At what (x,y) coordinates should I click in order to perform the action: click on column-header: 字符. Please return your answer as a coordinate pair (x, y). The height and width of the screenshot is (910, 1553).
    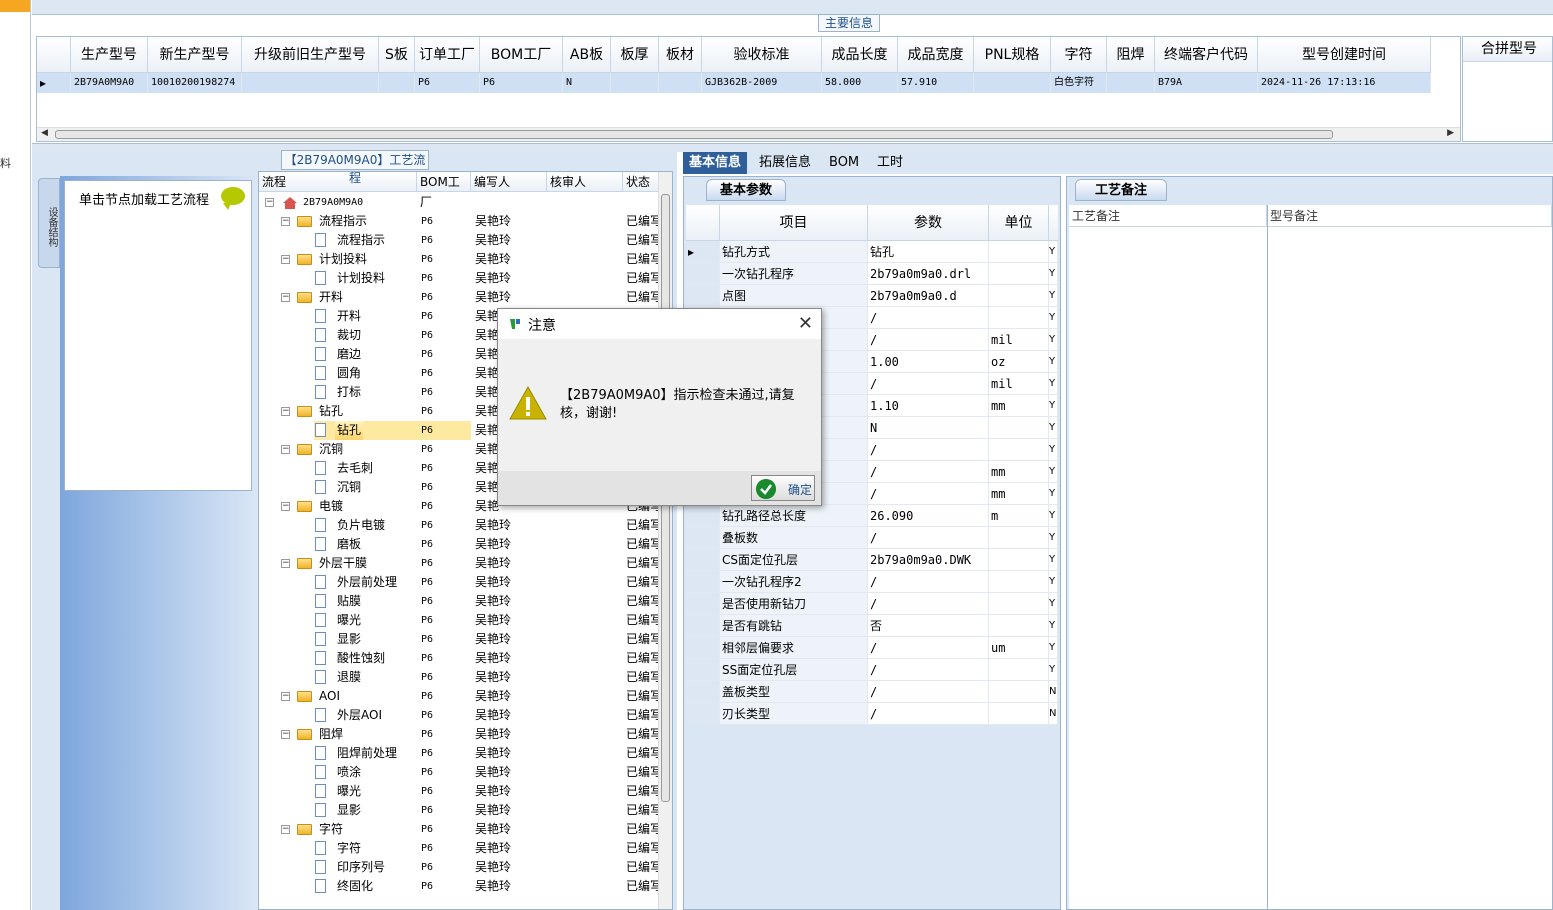
    Looking at the image, I should click on (1079, 55).